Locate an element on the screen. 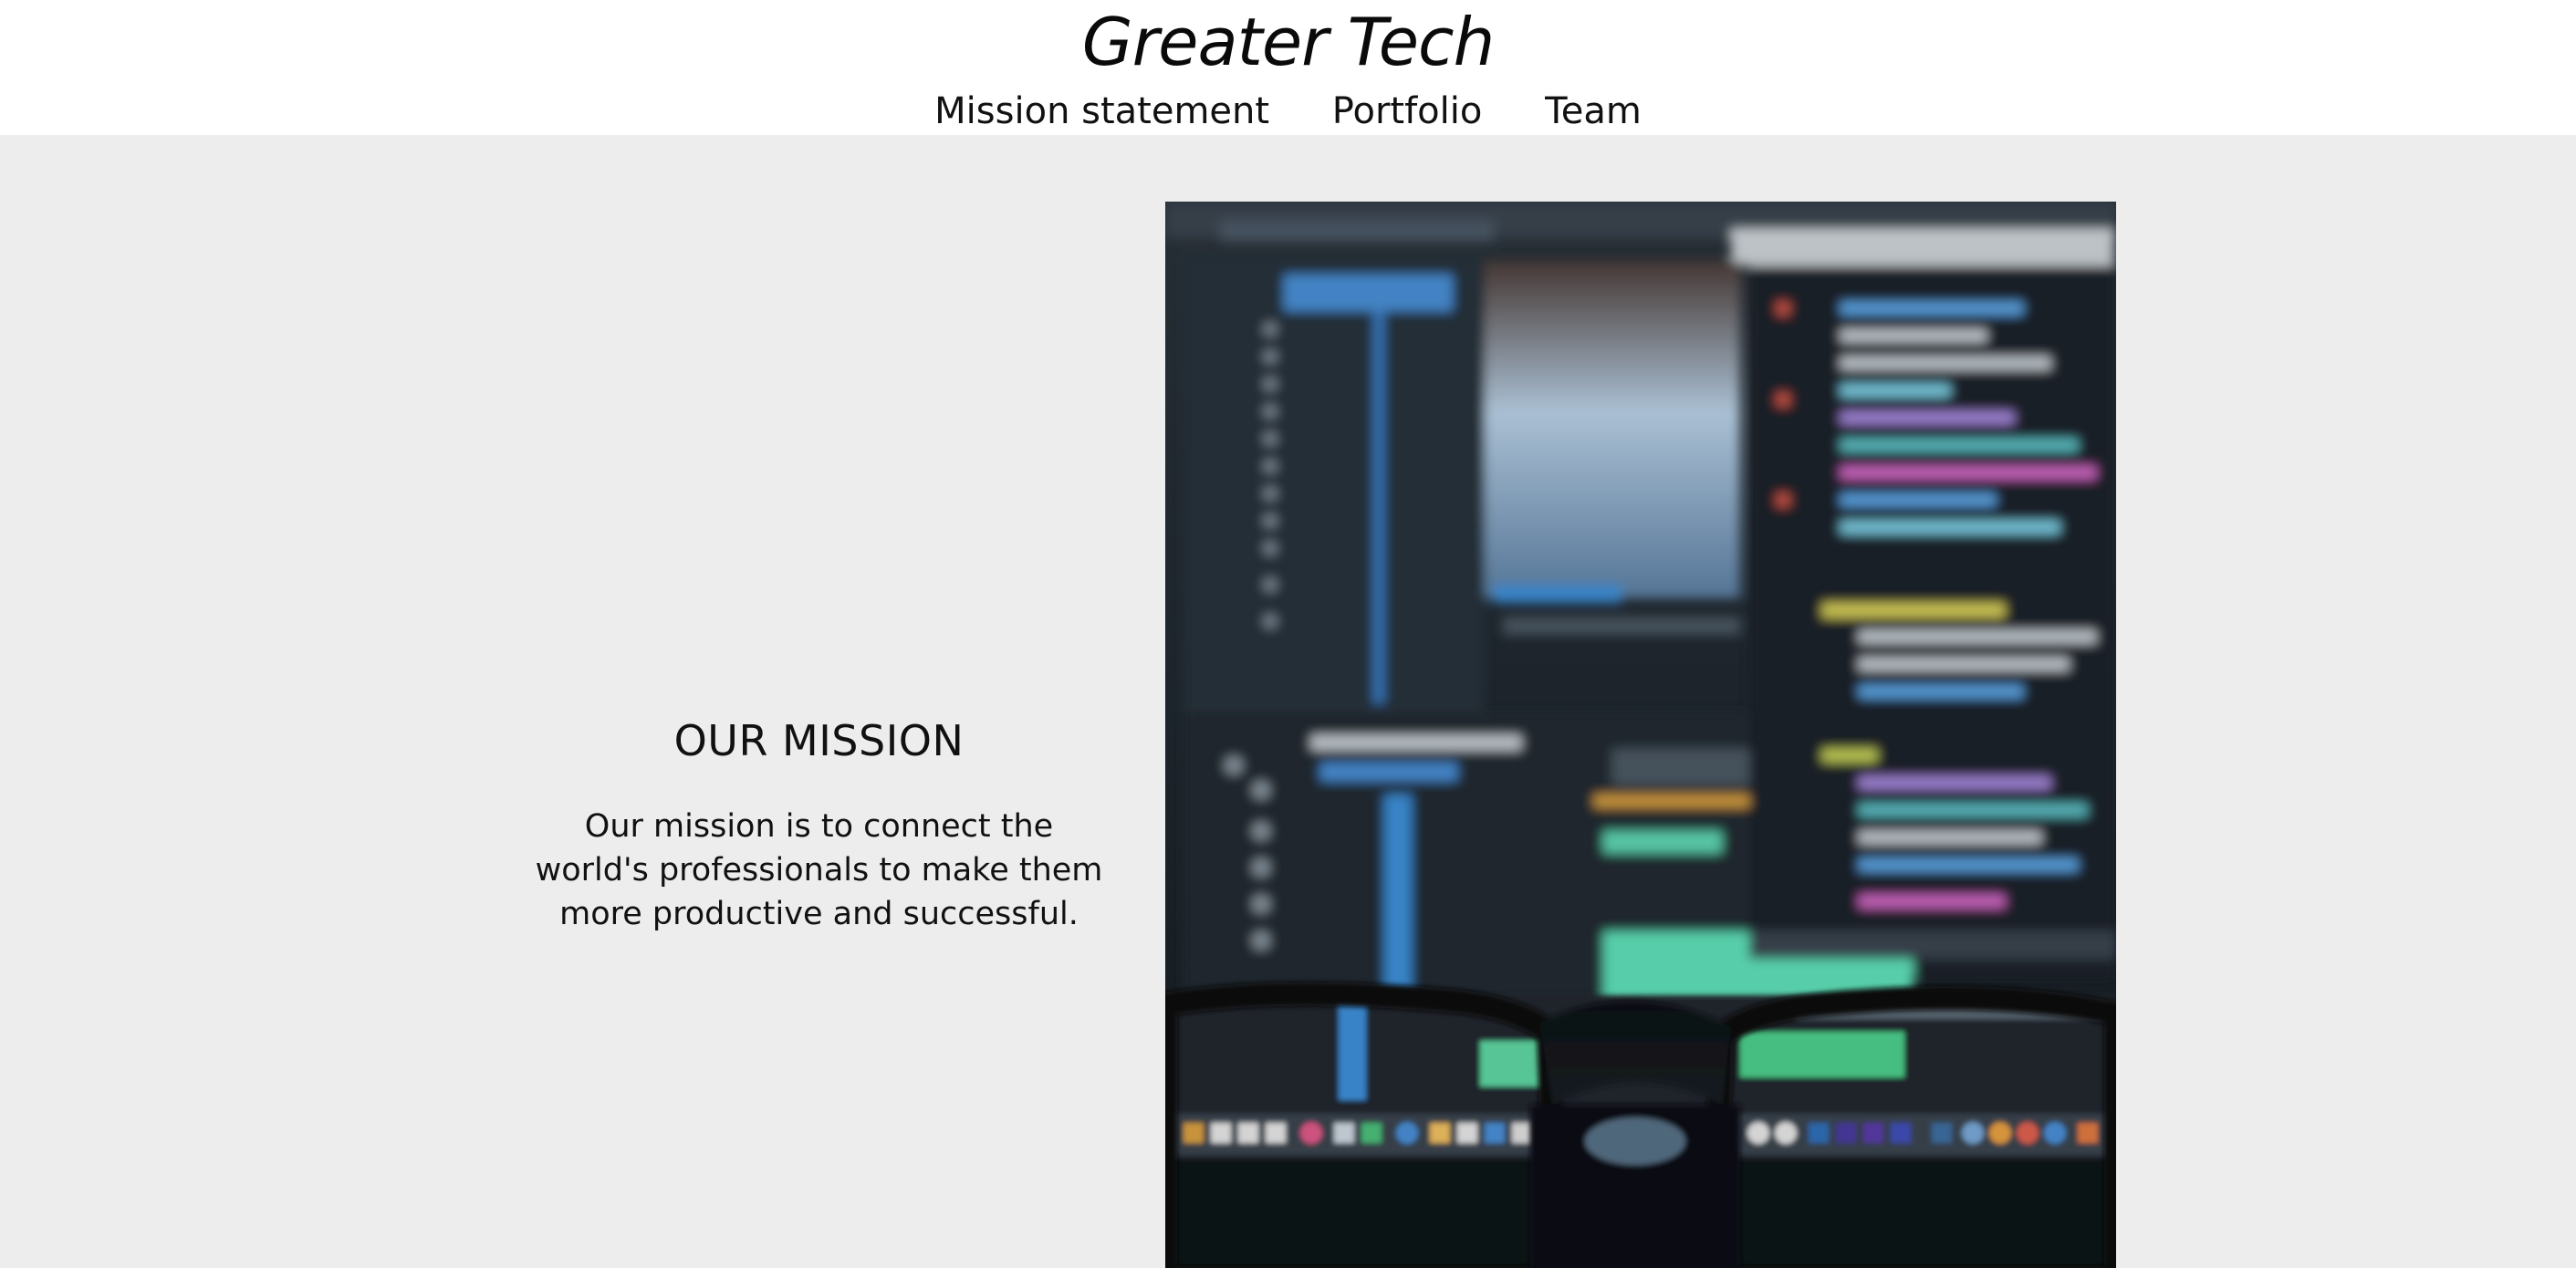 This screenshot has width=2576, height=1268. main-nav: Mission statement Portfolio Team is located at coordinates (1288, 111).